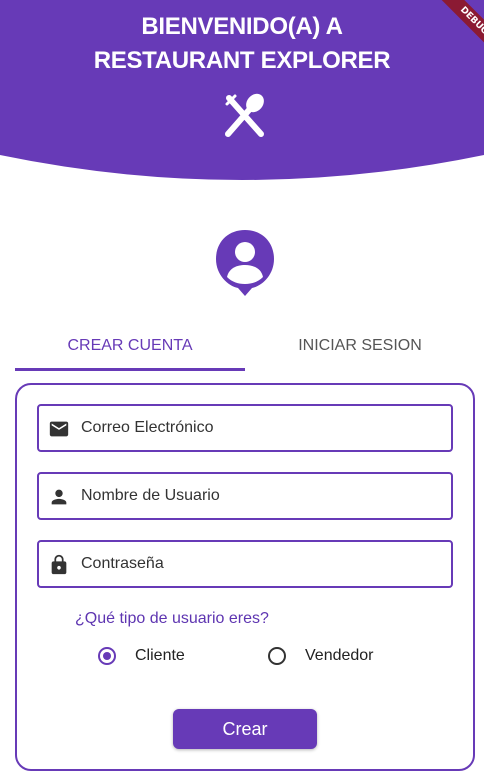  Describe the element at coordinates (59, 564) in the screenshot. I see `lock-icon` at that location.